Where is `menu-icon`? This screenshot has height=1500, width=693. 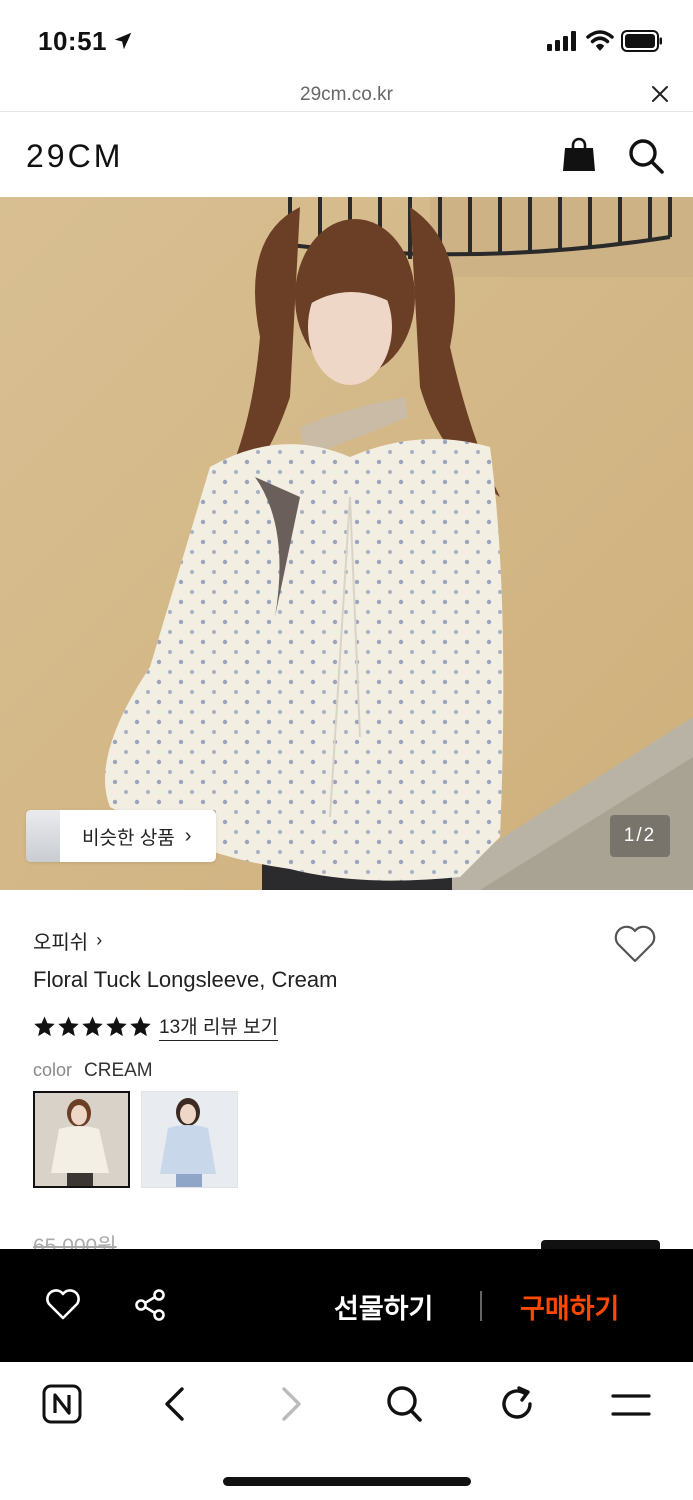
menu-icon is located at coordinates (631, 1405).